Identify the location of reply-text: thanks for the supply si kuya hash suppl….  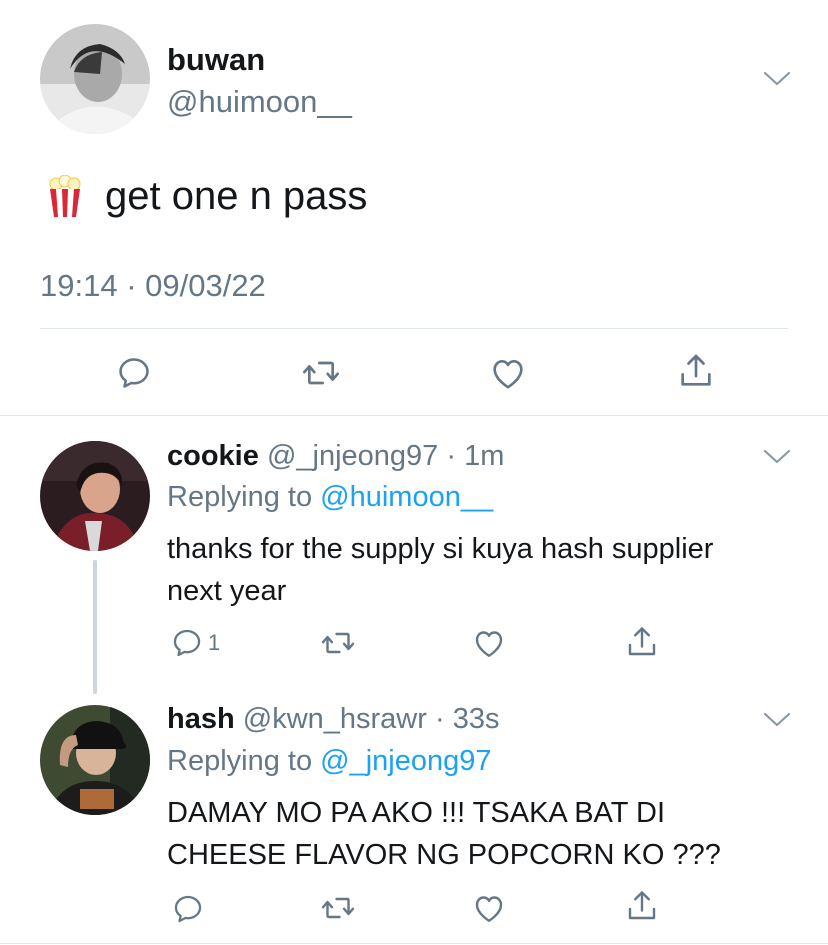
(482, 570).